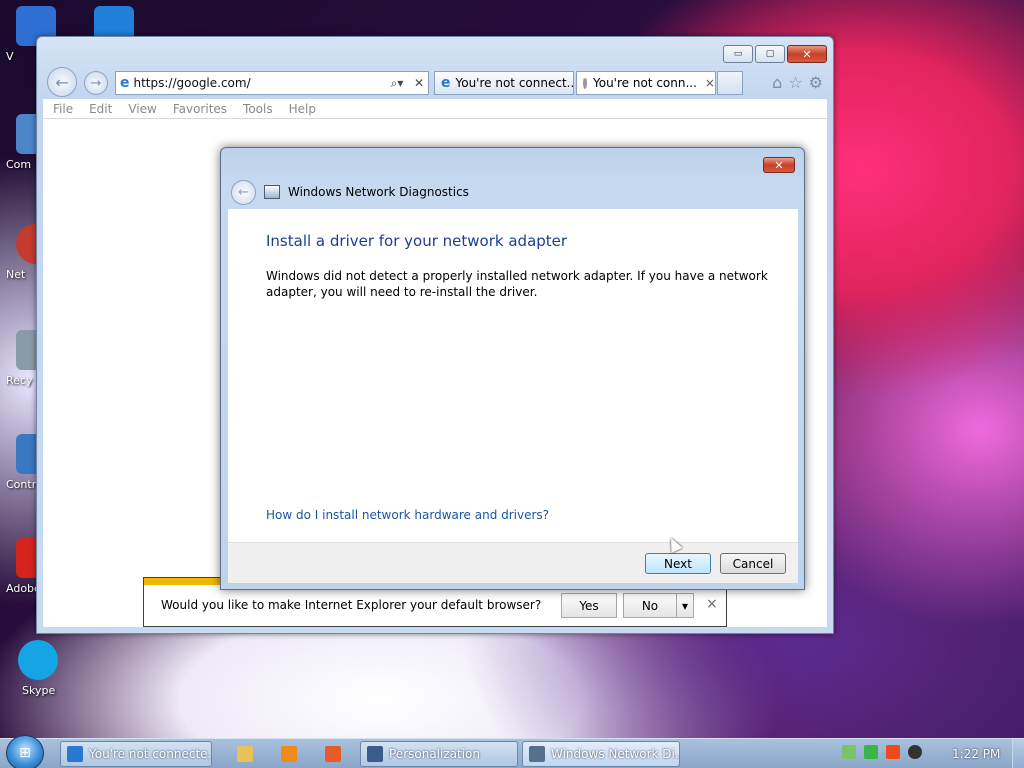  Describe the element at coordinates (378, 192) in the screenshot. I see `dialog-title: Windows Network Diagnostics` at that location.